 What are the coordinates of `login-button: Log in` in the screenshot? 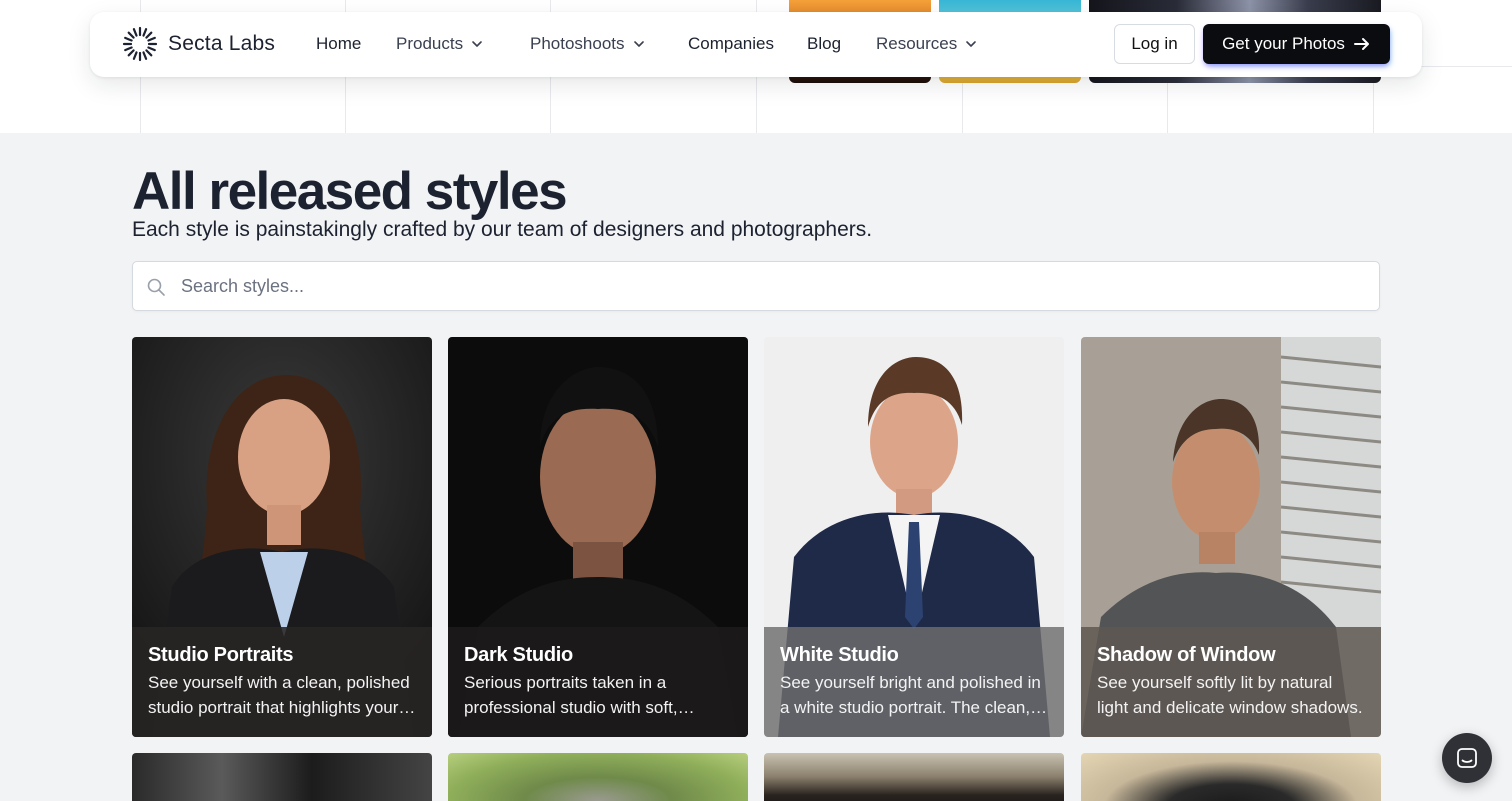 It's located at (1154, 44).